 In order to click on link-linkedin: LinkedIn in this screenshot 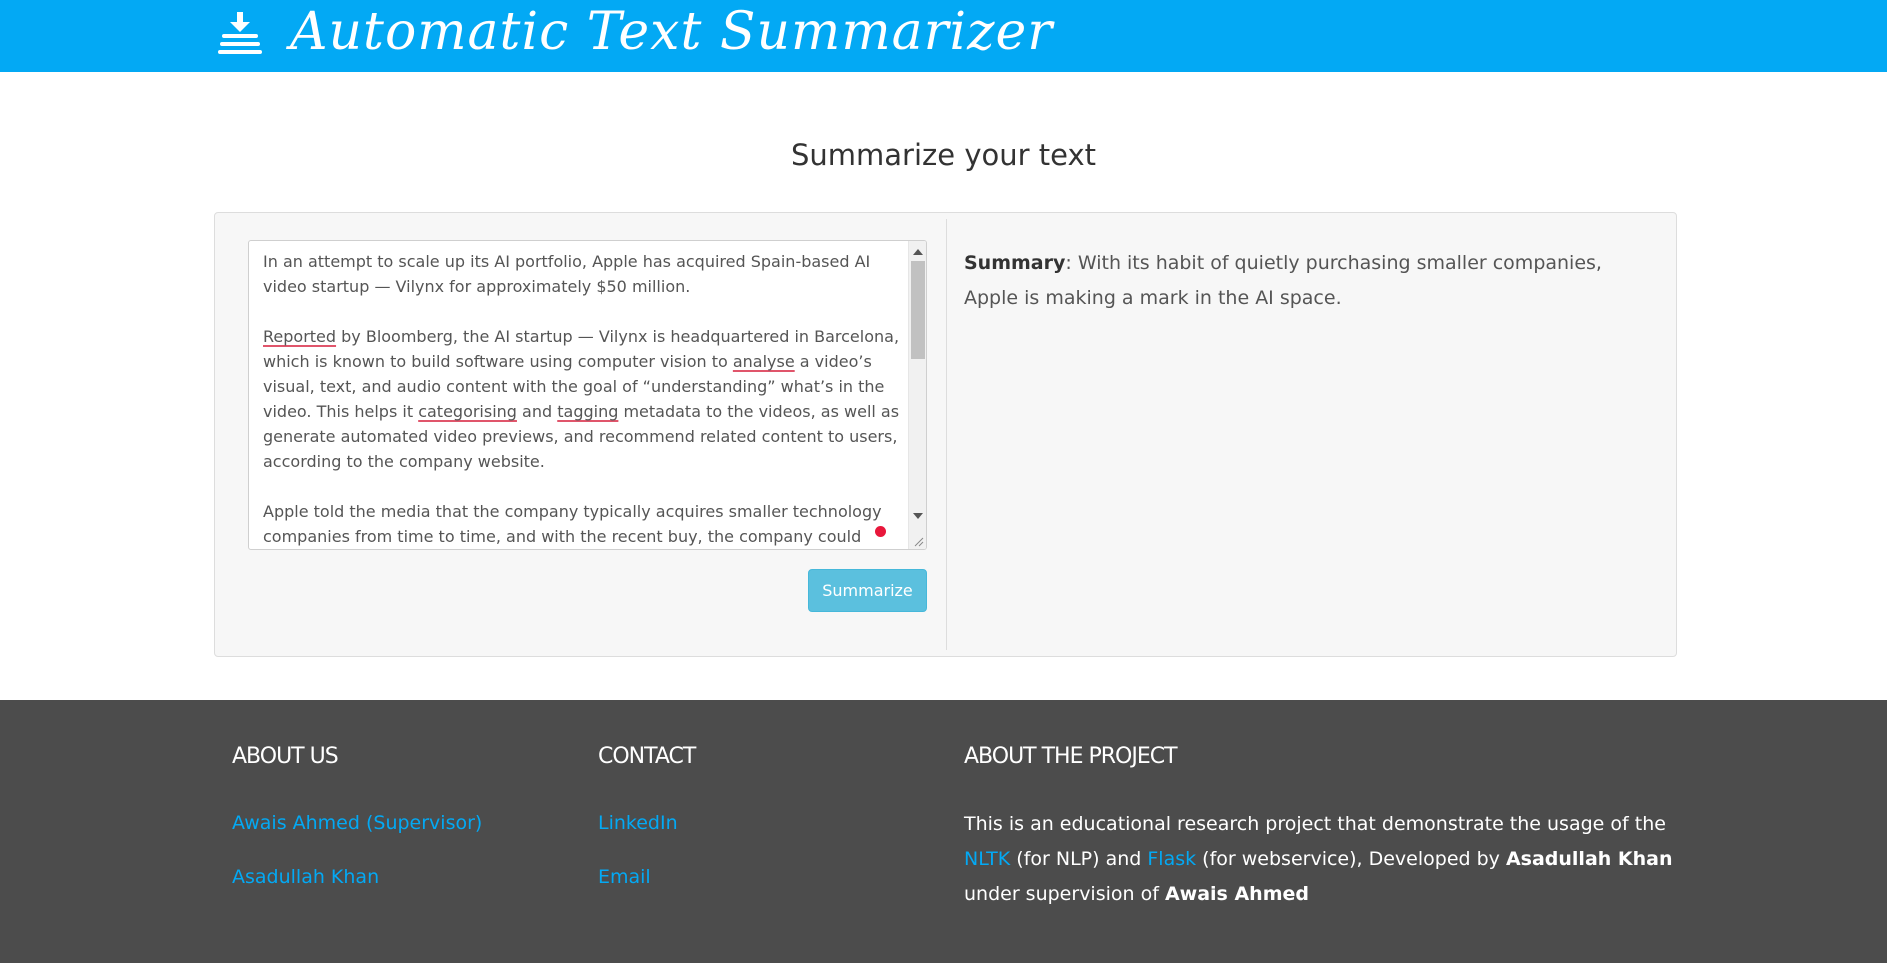, I will do `click(638, 823)`.